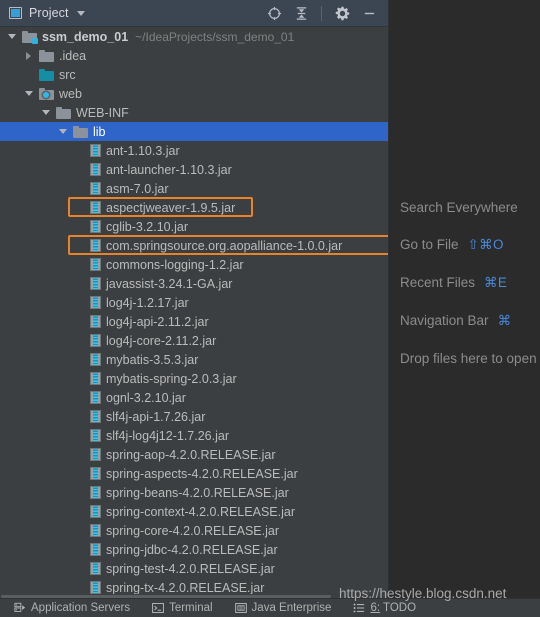  I want to click on tree-row-label: javassist-3.24.1-GA.jar, so click(169, 283).